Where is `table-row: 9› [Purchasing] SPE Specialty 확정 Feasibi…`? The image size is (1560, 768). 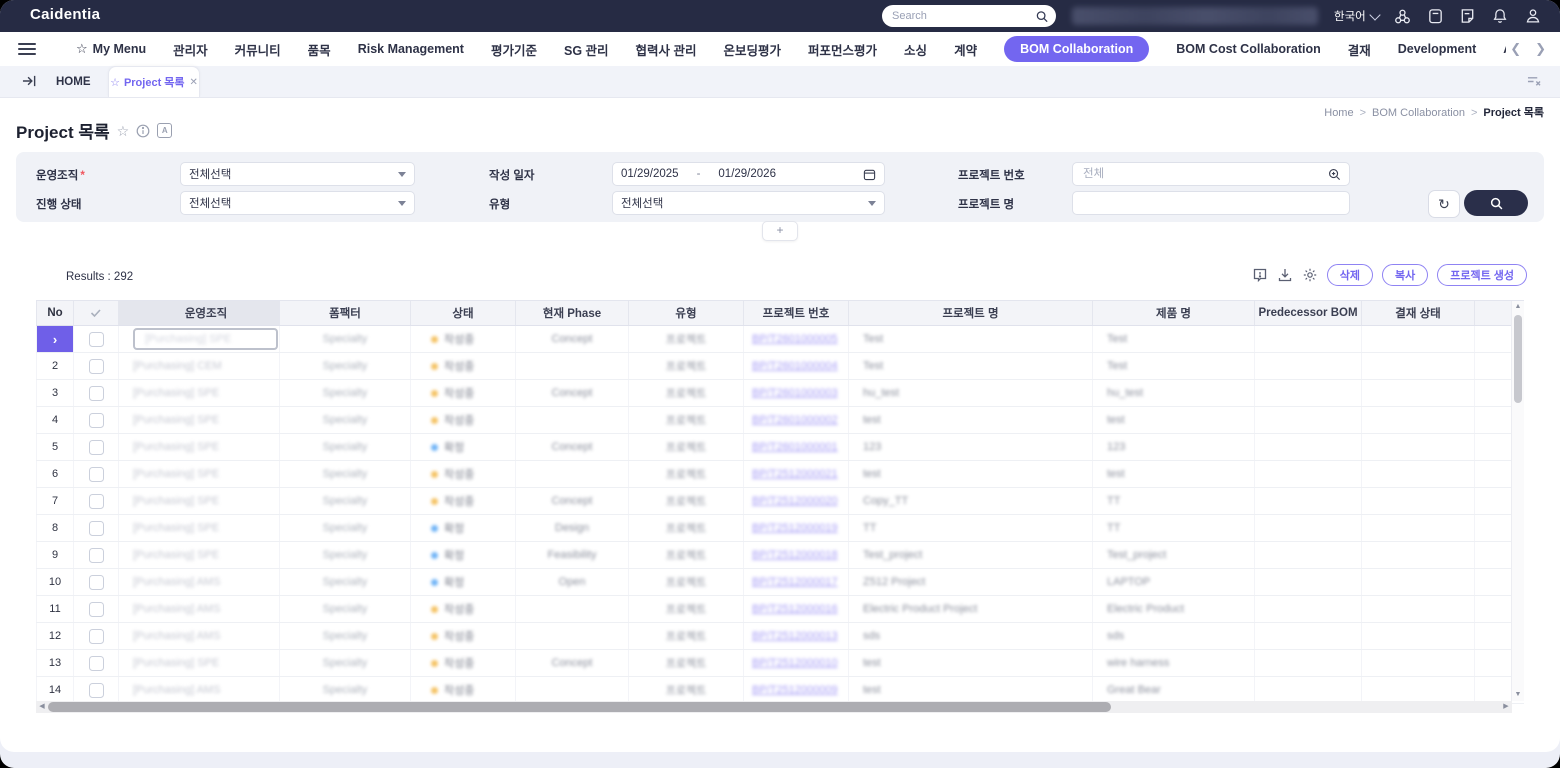 table-row: 9› [Purchasing] SPE Specialty 확정 Feasibi… is located at coordinates (780, 555).